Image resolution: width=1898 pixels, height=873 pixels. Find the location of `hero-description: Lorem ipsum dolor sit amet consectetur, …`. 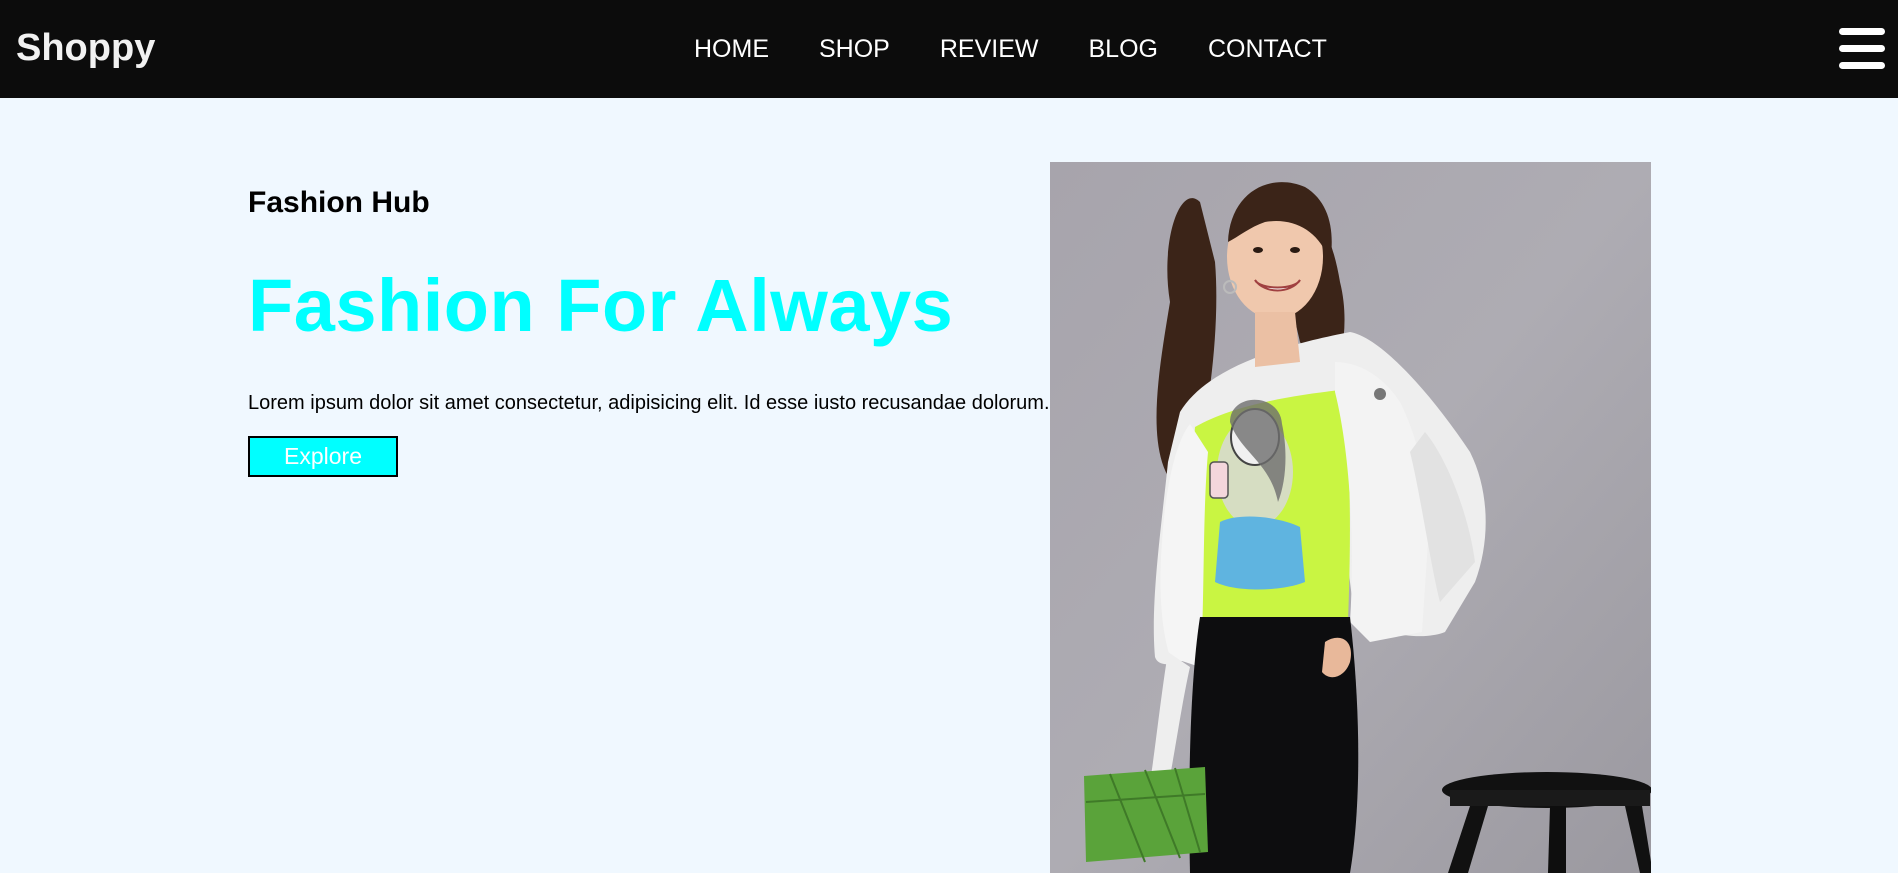

hero-description: Lorem ipsum dolor sit amet consectetur, … is located at coordinates (649, 403).